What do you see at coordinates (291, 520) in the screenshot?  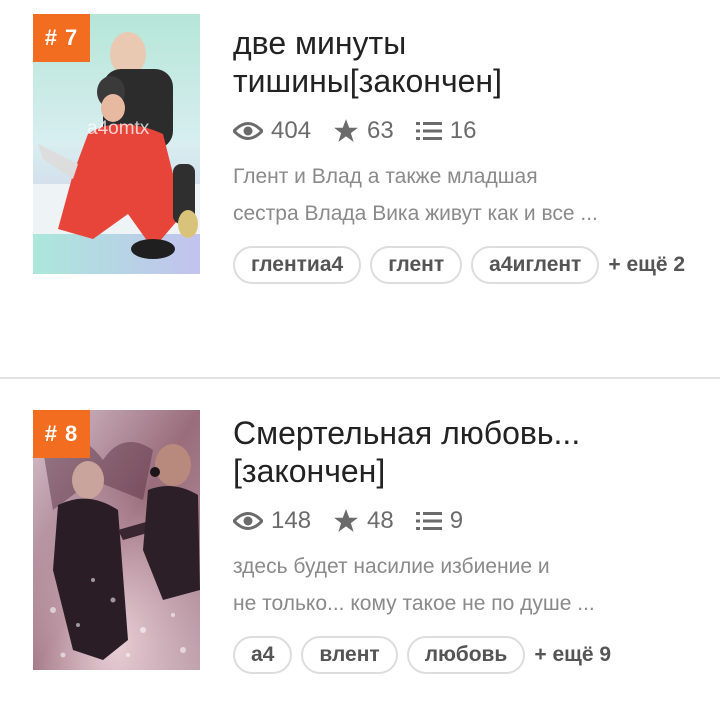 I see `views-count: 148` at bounding box center [291, 520].